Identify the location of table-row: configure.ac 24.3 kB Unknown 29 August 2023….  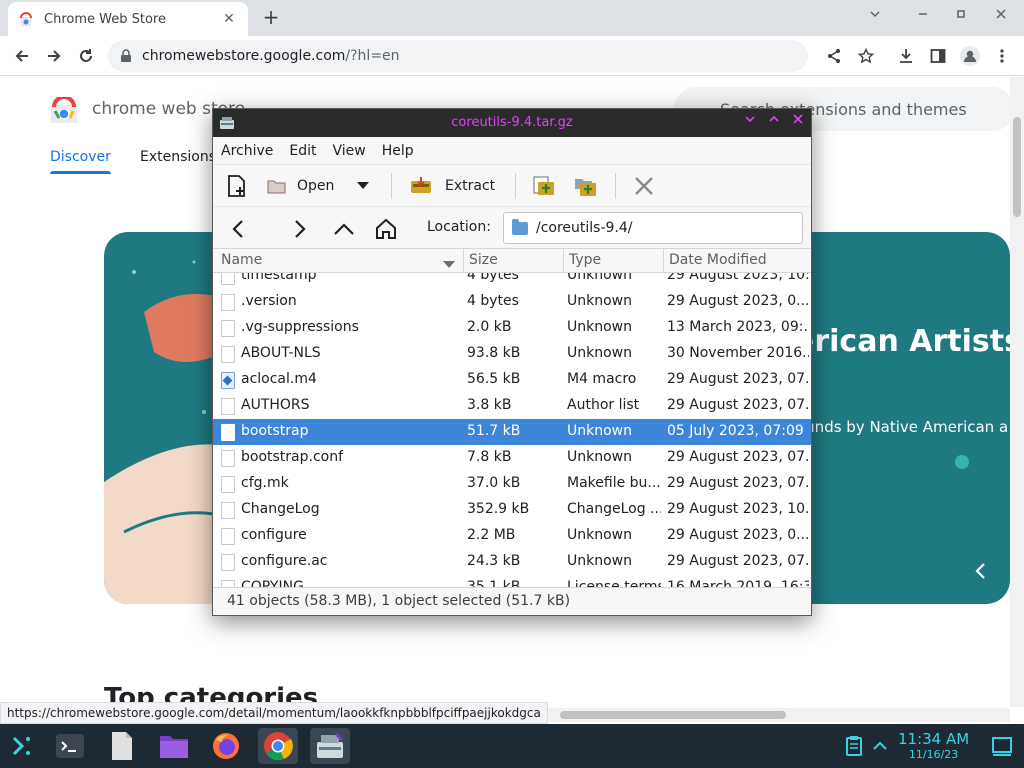
(512, 562).